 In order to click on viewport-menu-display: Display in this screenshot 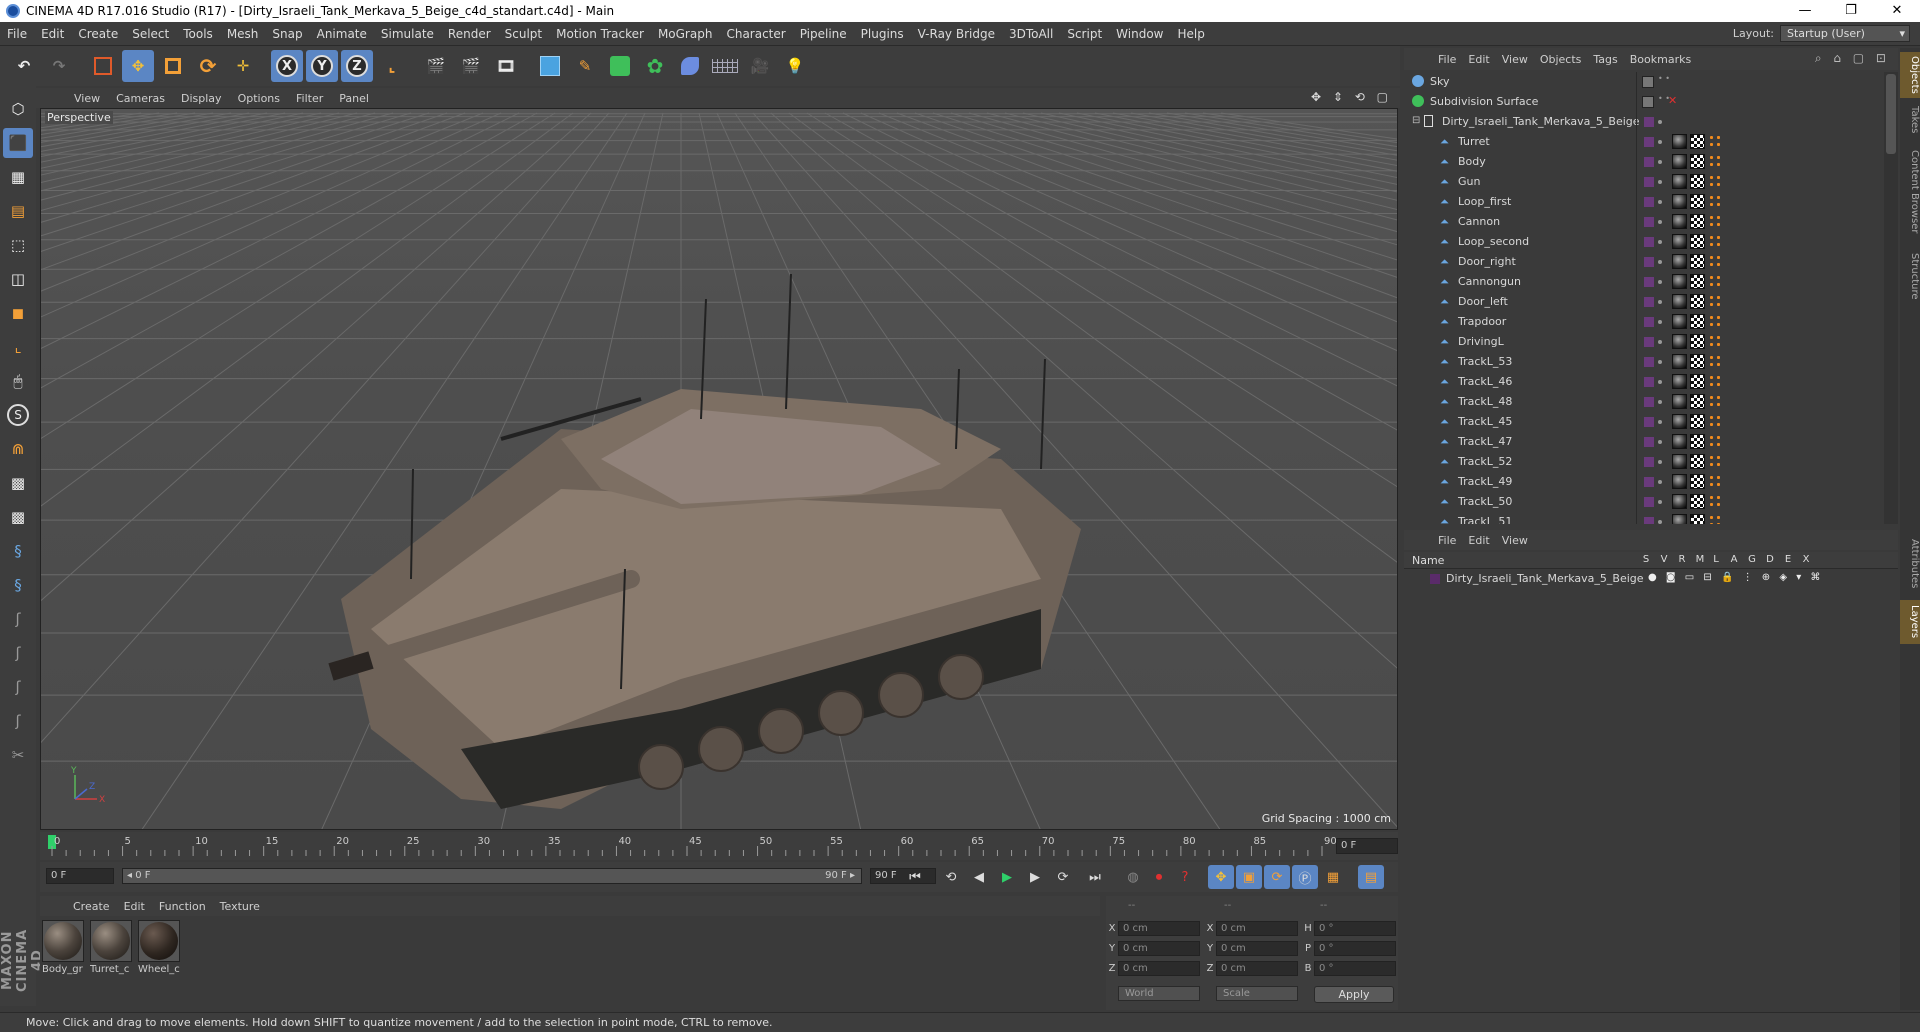, I will do `click(201, 98)`.